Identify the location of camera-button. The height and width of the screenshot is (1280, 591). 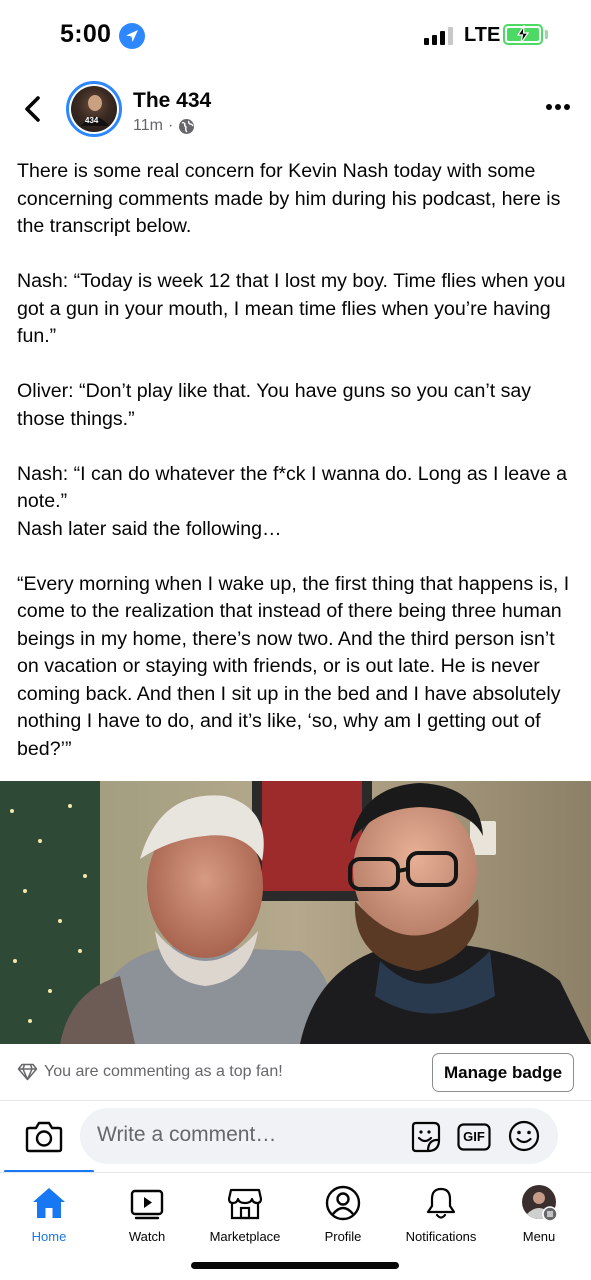
(44, 1136).